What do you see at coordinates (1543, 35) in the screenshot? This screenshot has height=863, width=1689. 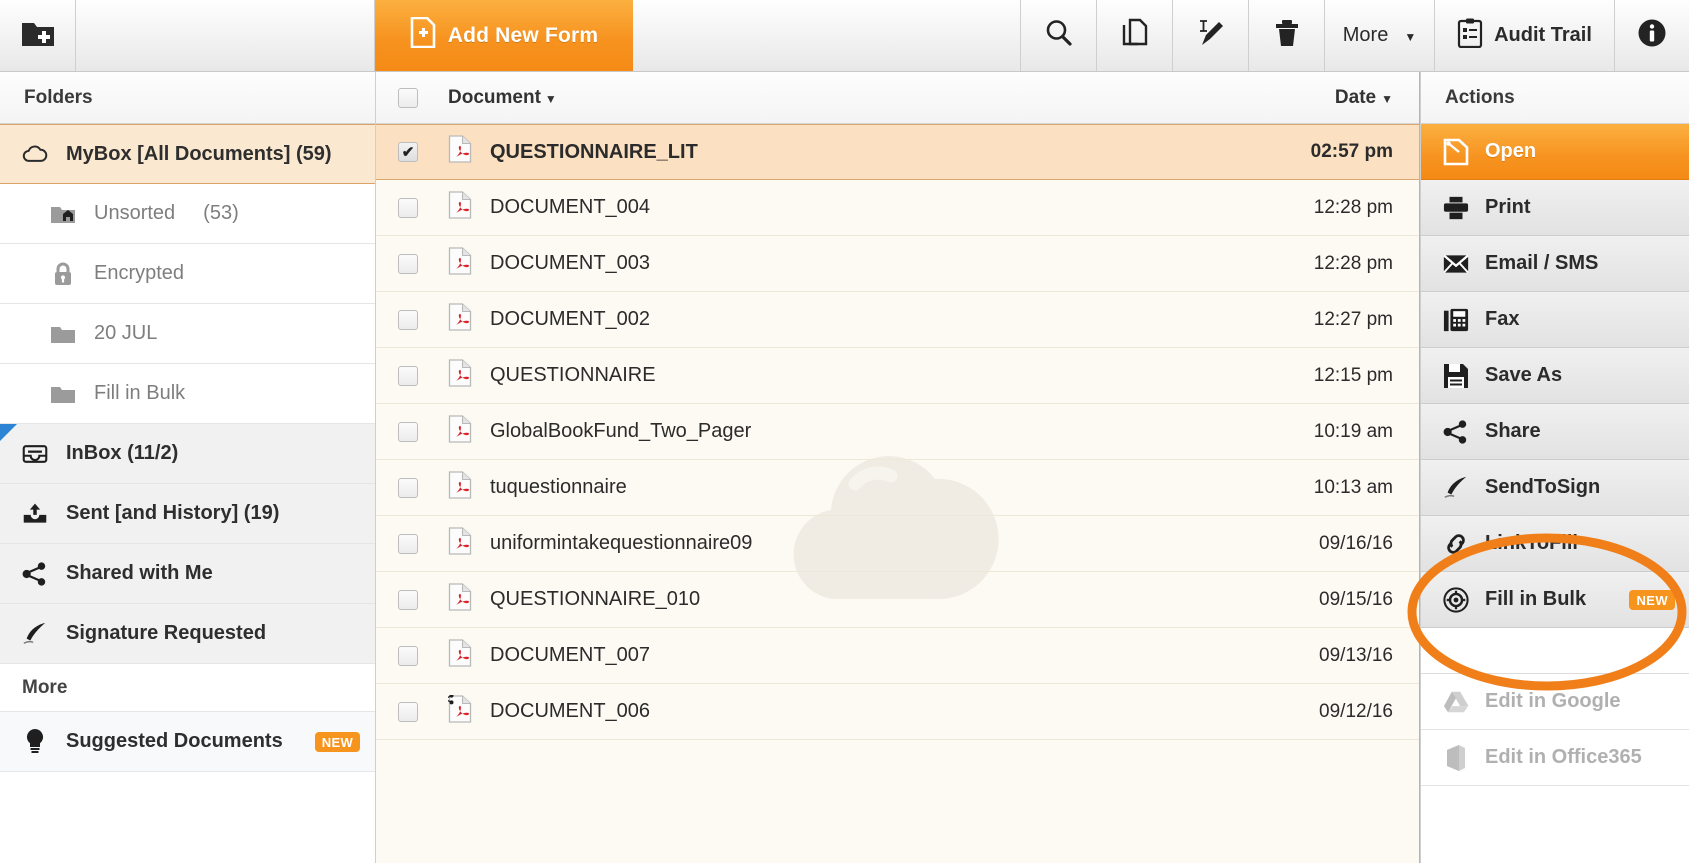 I see `audit-trail-label: Audit Trail` at bounding box center [1543, 35].